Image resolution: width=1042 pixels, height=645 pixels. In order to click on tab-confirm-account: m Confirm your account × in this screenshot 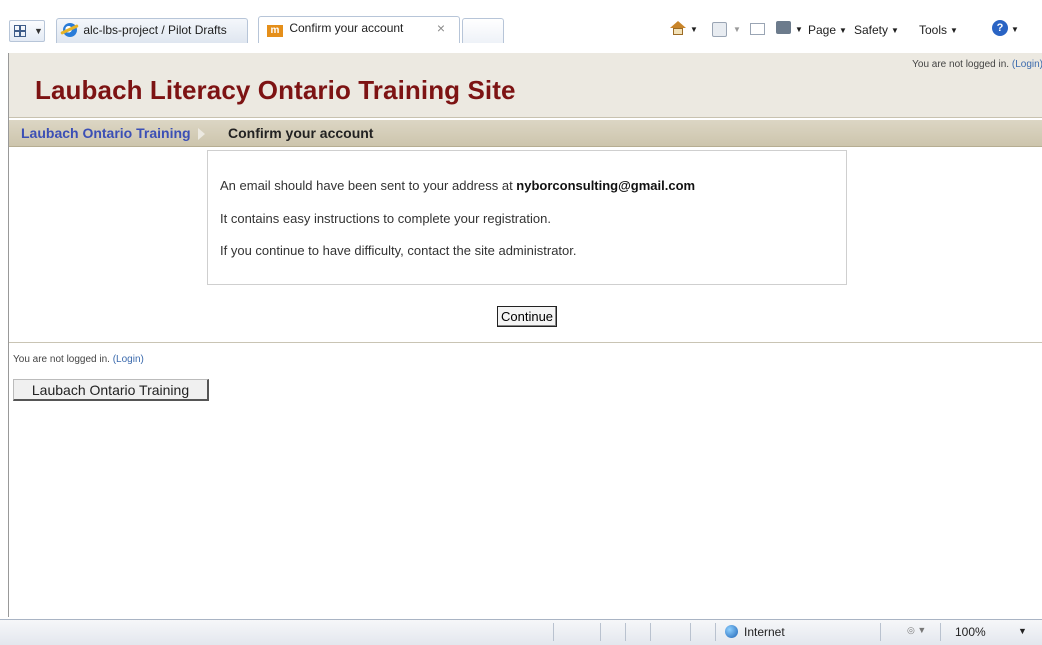, I will do `click(359, 29)`.